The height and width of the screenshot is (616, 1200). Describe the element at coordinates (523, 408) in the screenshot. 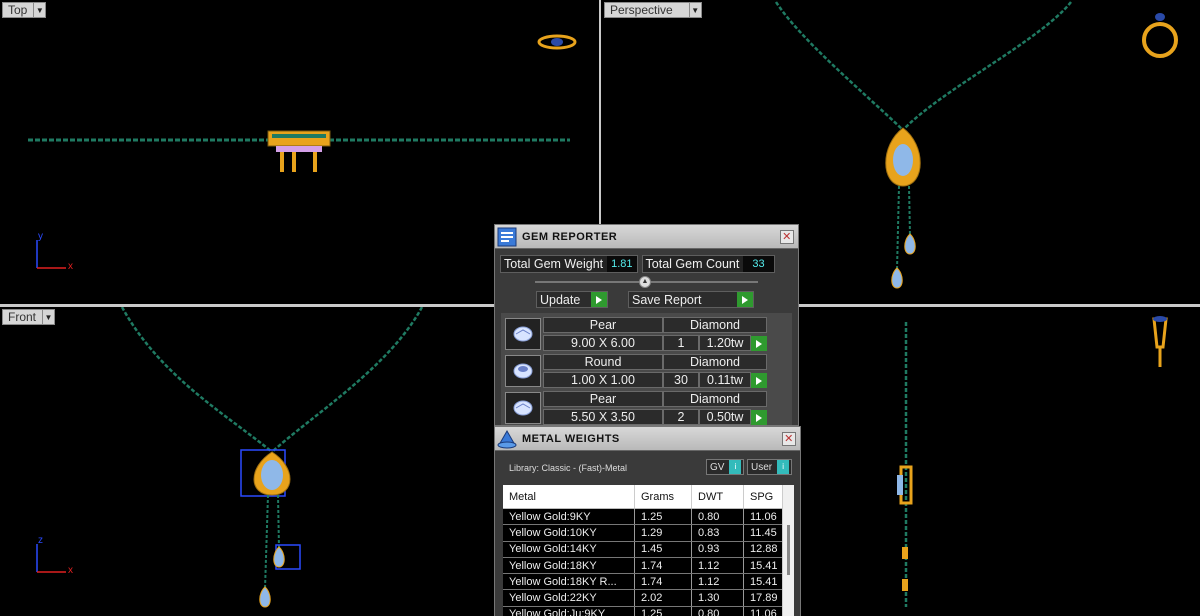

I see `pear-gem-icon` at that location.